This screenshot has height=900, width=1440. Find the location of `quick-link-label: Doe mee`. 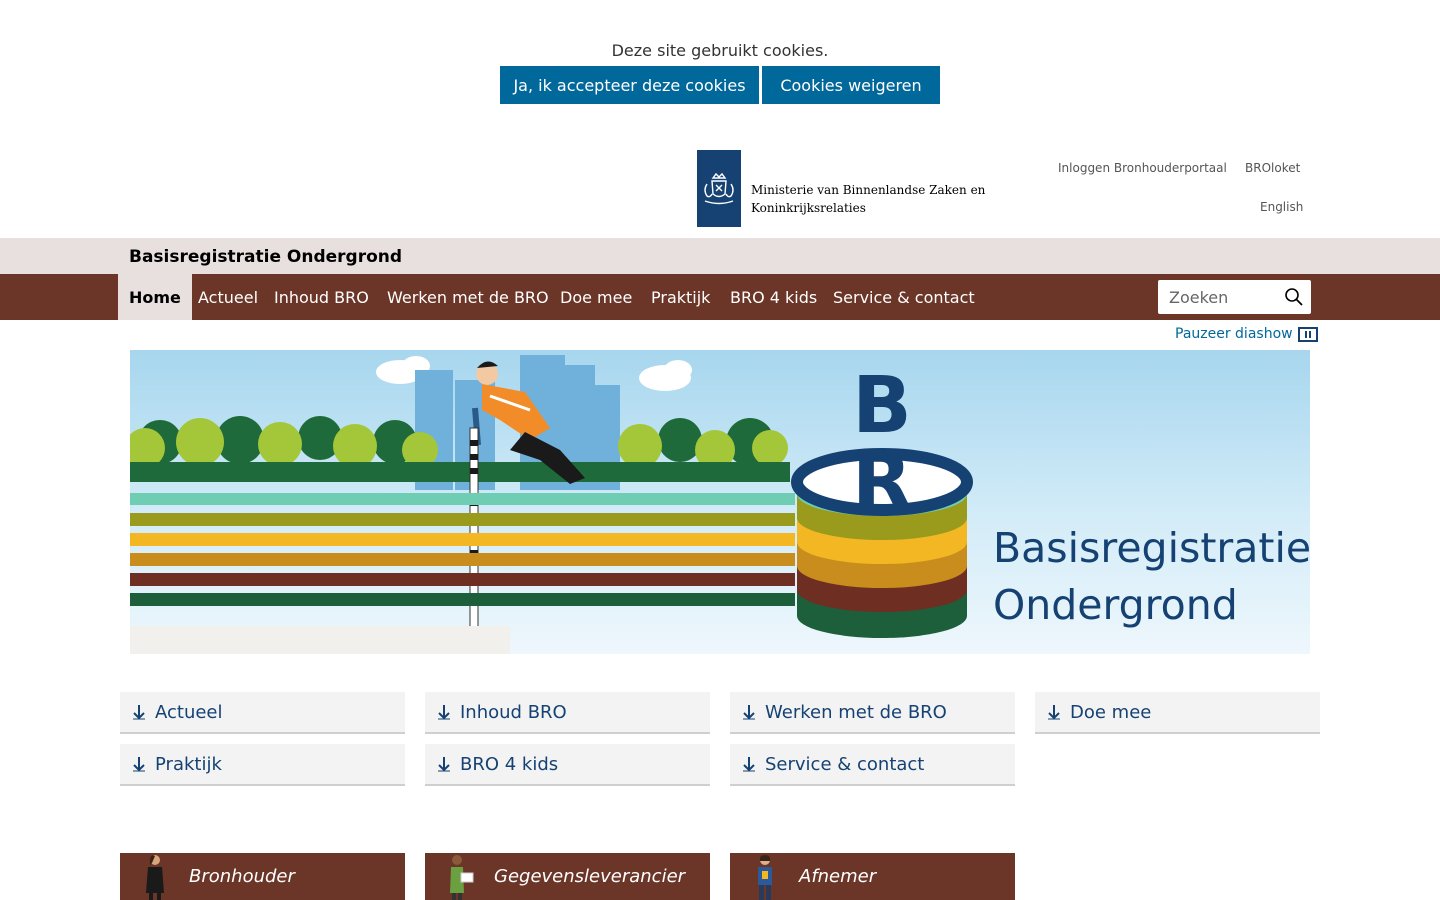

quick-link-label: Doe mee is located at coordinates (1111, 712).